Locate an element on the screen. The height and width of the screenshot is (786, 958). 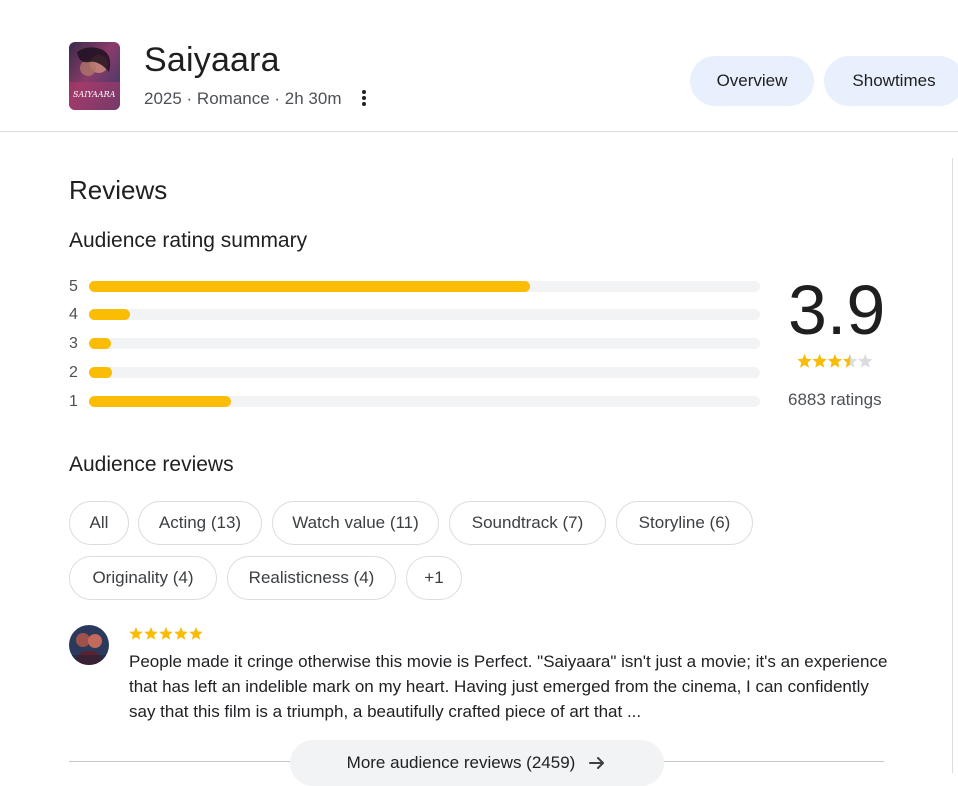
rating-bar-label: 5 is located at coordinates (73, 286).